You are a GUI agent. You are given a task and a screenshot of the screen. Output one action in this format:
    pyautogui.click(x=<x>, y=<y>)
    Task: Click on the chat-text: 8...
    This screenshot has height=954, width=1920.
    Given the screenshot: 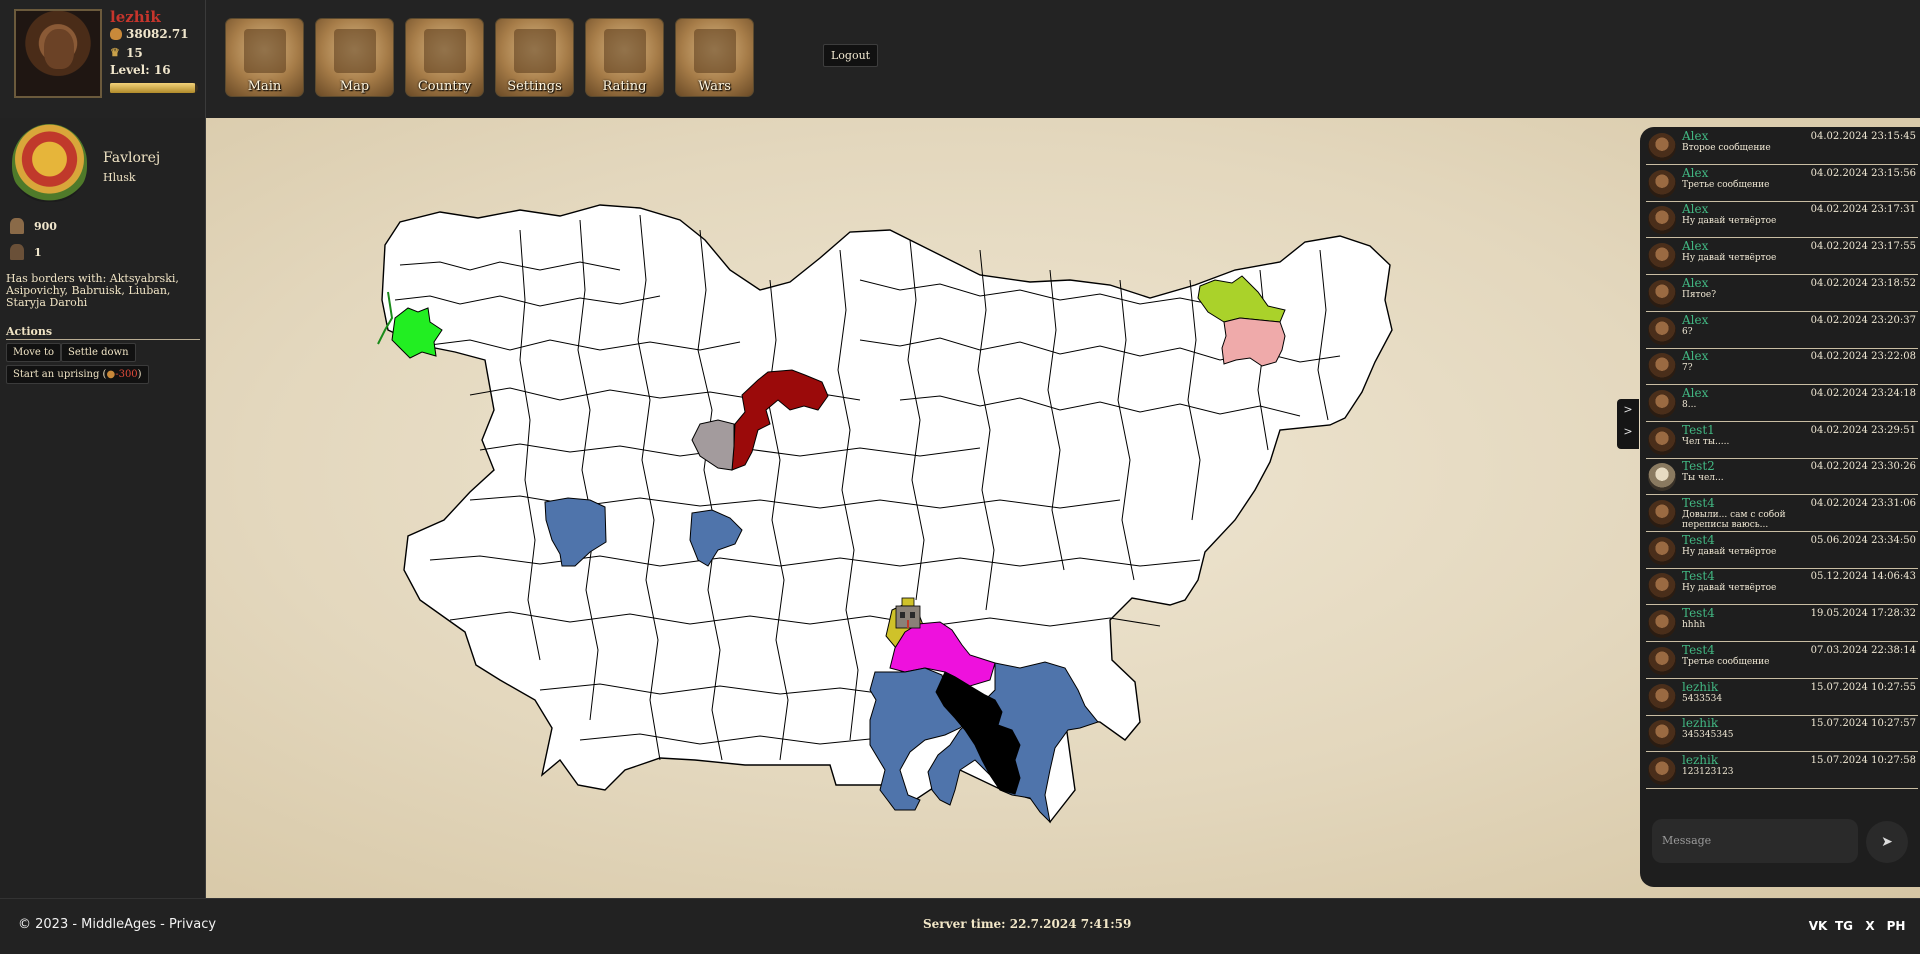 What is the action you would take?
    pyautogui.click(x=1689, y=404)
    